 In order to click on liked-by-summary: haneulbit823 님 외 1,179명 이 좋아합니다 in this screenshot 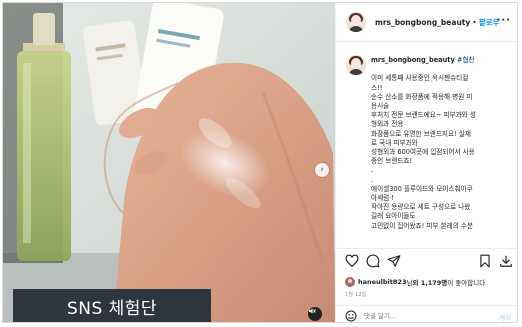, I will do `click(430, 282)`.